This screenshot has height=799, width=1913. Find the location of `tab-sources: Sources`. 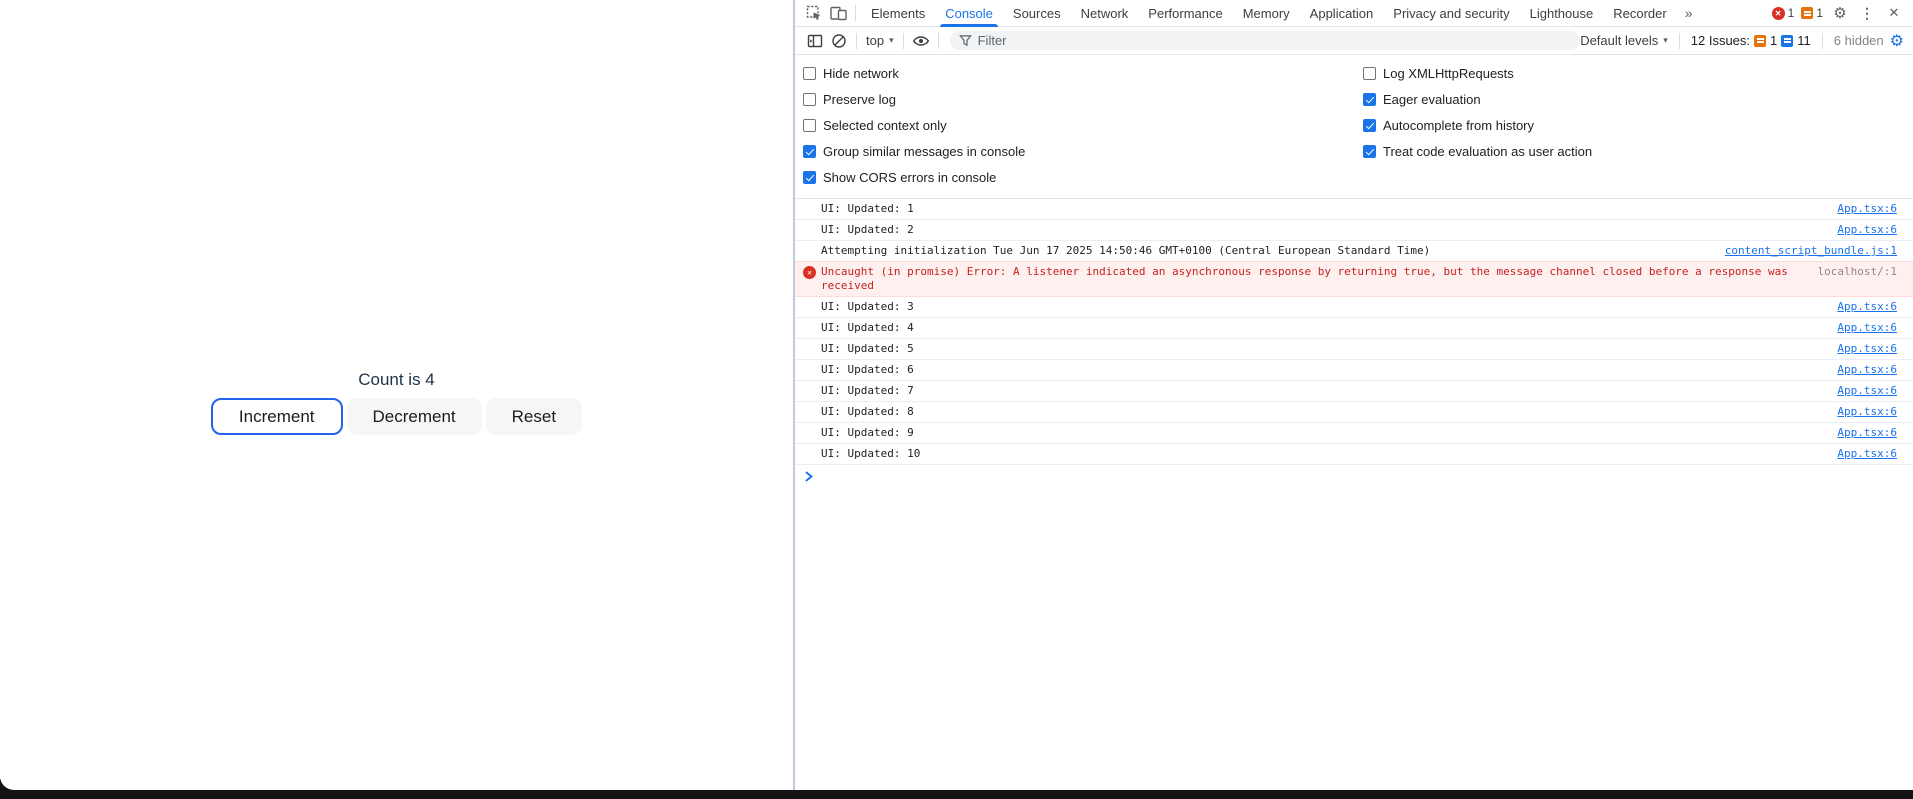

tab-sources: Sources is located at coordinates (1037, 13).